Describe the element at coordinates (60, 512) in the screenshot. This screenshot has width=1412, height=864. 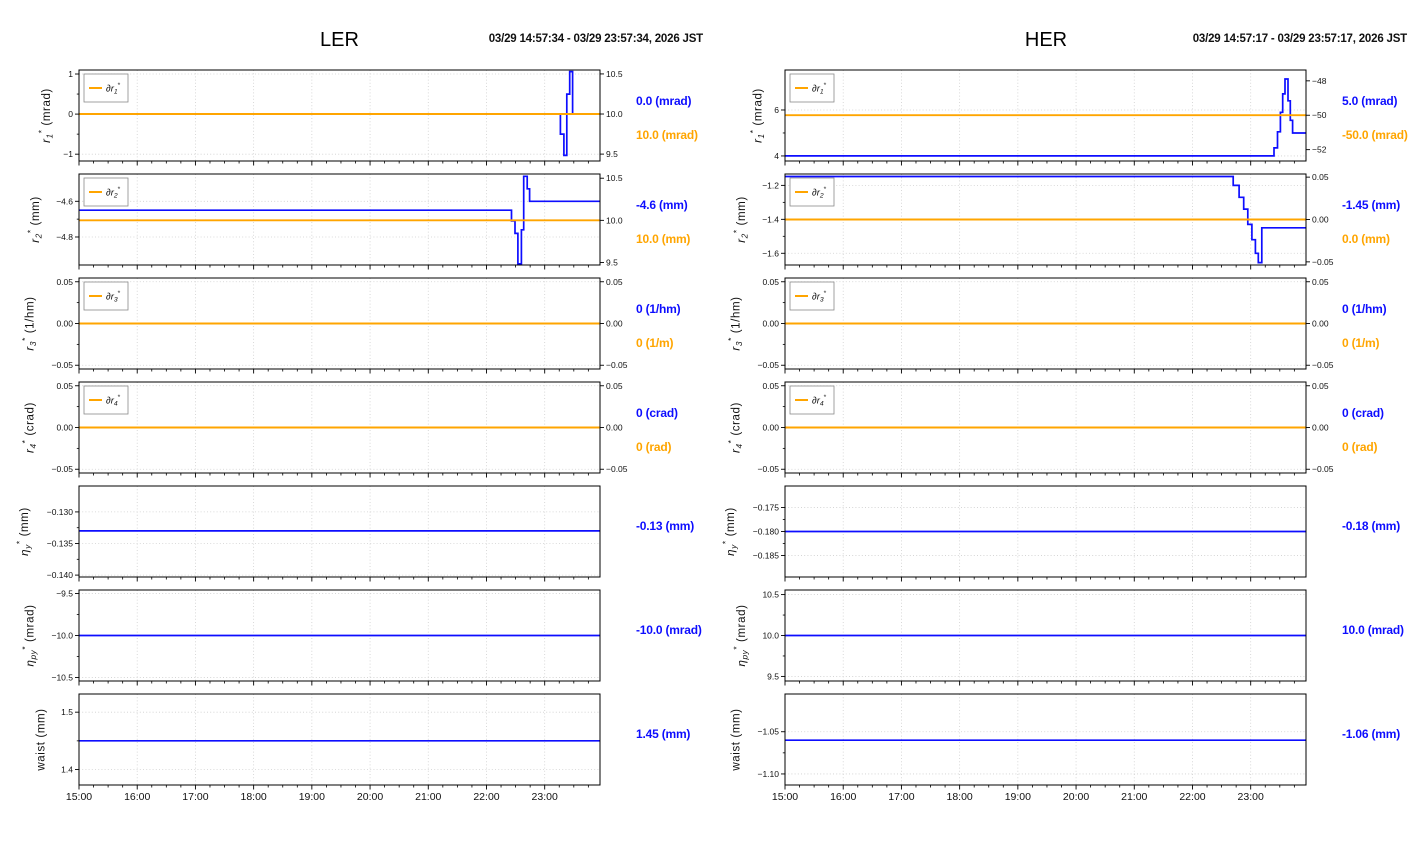
I see `y-tick-label: −0.130` at that location.